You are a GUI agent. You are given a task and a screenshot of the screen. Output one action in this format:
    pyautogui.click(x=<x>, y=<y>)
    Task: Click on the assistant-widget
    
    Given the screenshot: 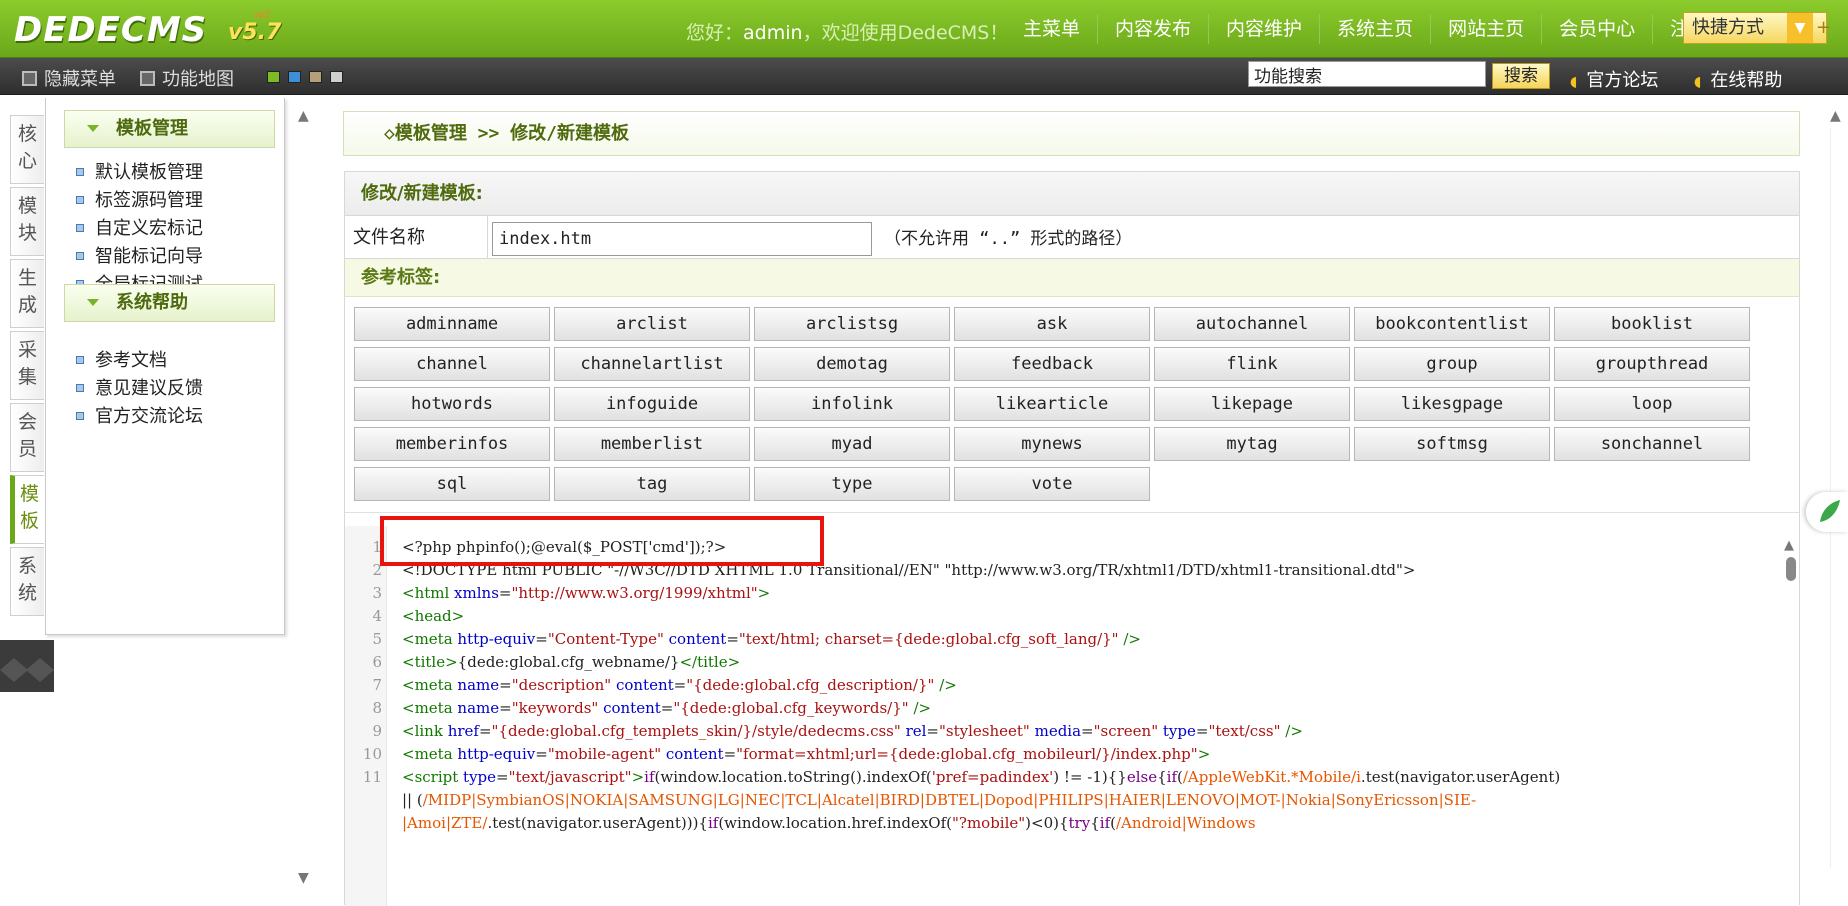 What is the action you would take?
    pyautogui.click(x=1827, y=512)
    